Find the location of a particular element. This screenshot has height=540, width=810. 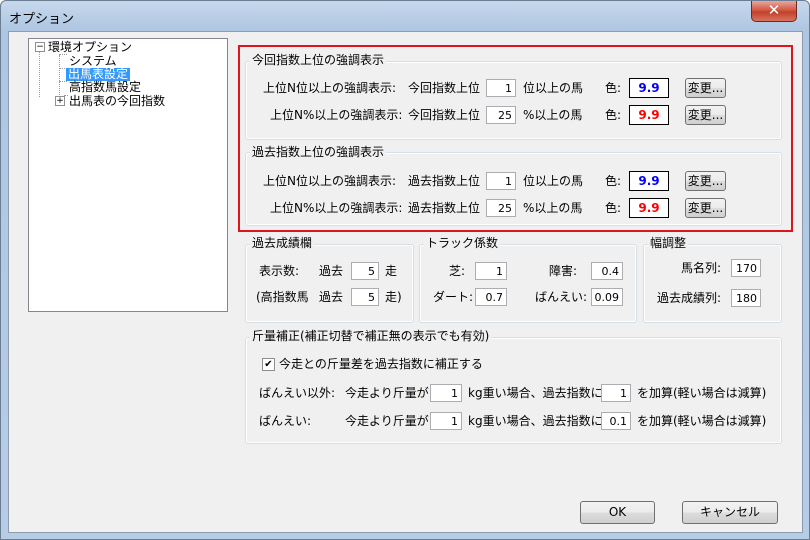

shiba-label: 芝: is located at coordinates (457, 271).